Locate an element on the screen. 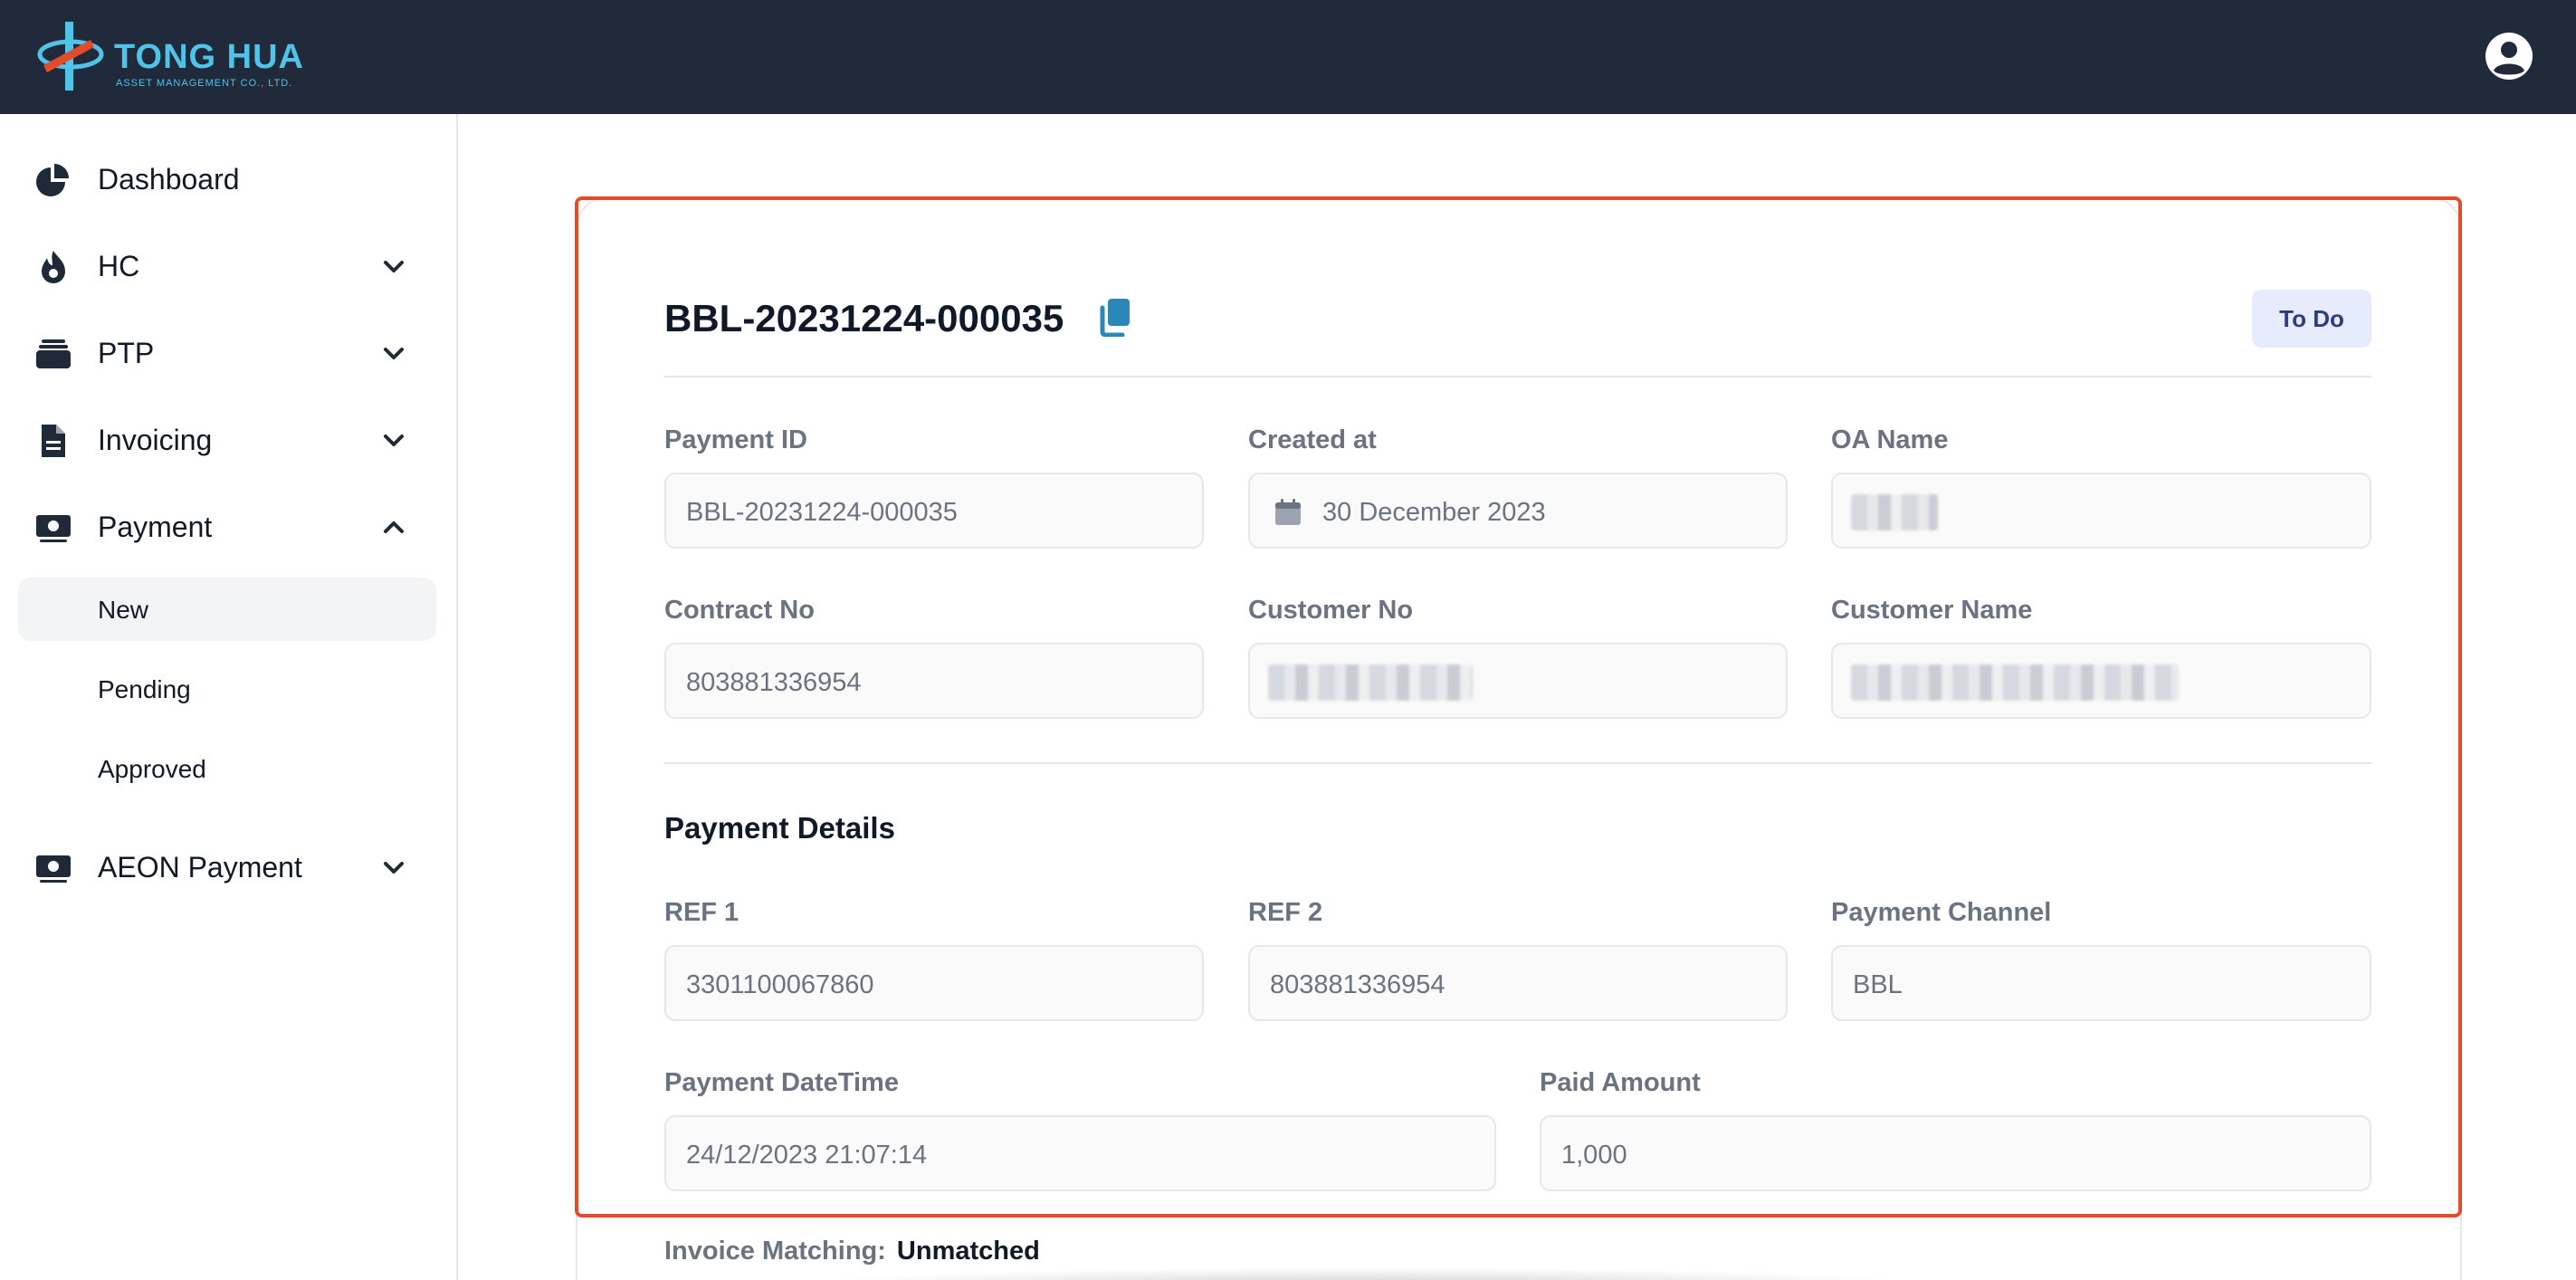 This screenshot has width=2576, height=1280. pie-chart-icon is located at coordinates (52, 180).